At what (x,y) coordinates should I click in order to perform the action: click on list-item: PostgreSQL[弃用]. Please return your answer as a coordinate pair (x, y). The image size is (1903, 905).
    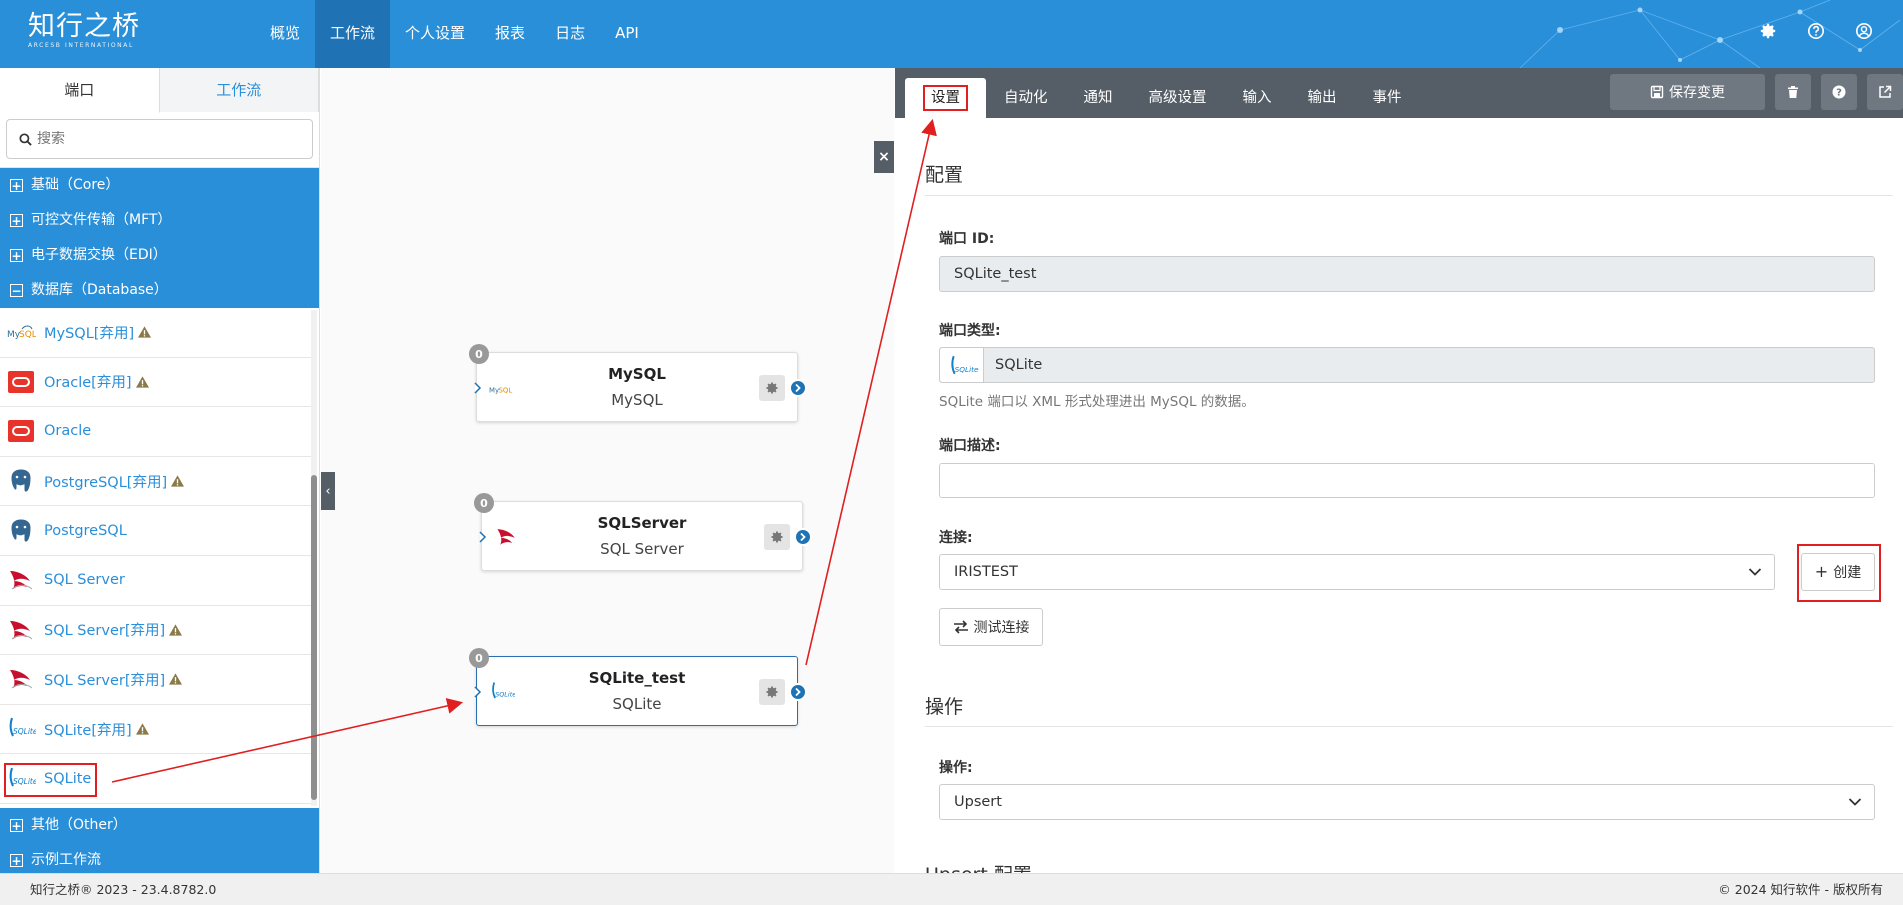
    Looking at the image, I should click on (156, 482).